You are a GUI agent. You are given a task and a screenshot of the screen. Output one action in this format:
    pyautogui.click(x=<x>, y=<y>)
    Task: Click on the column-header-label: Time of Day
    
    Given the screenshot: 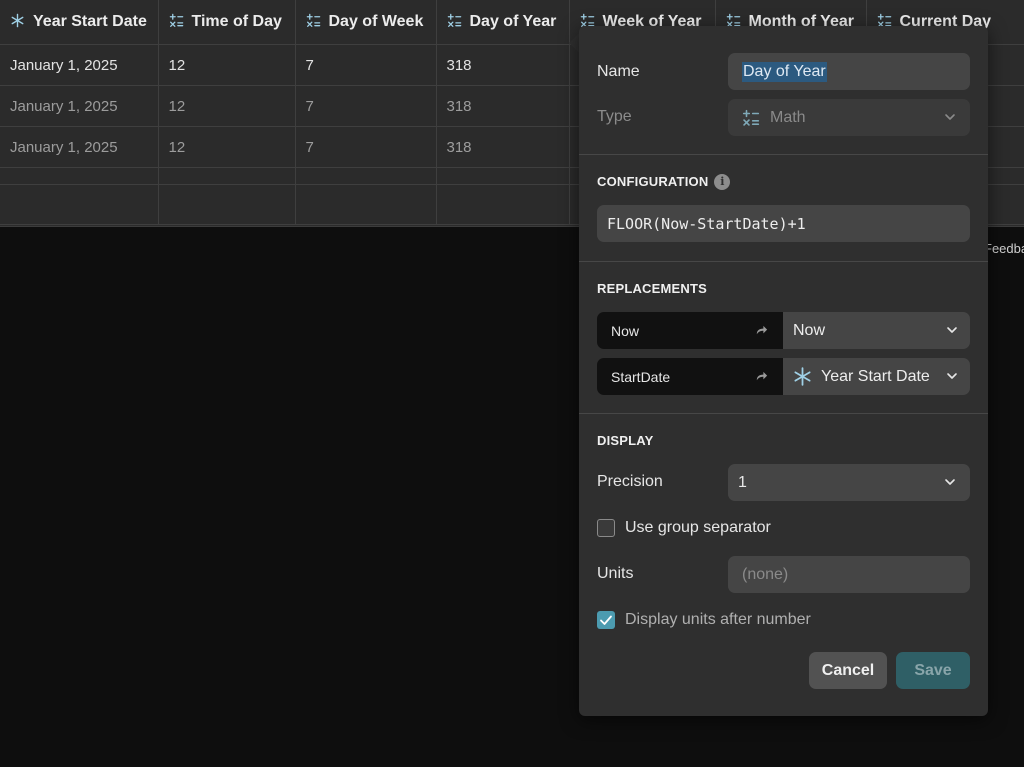 What is the action you would take?
    pyautogui.click(x=236, y=21)
    